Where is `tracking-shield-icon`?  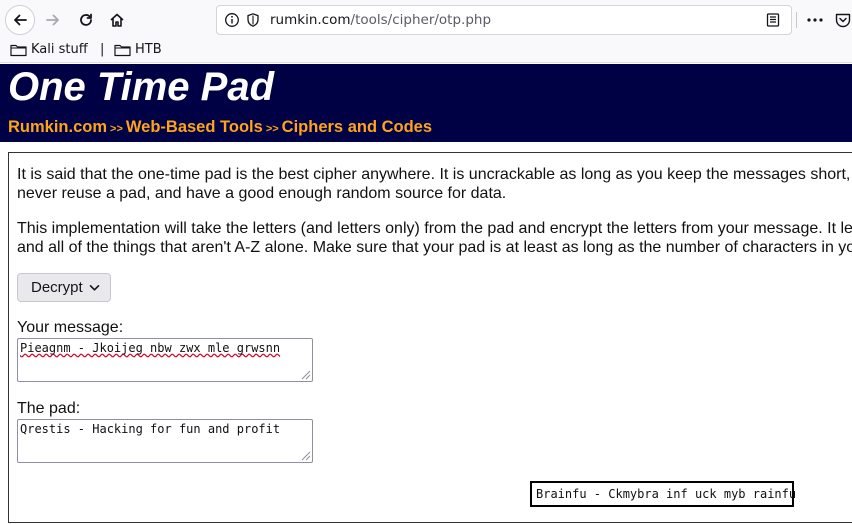 tracking-shield-icon is located at coordinates (253, 20).